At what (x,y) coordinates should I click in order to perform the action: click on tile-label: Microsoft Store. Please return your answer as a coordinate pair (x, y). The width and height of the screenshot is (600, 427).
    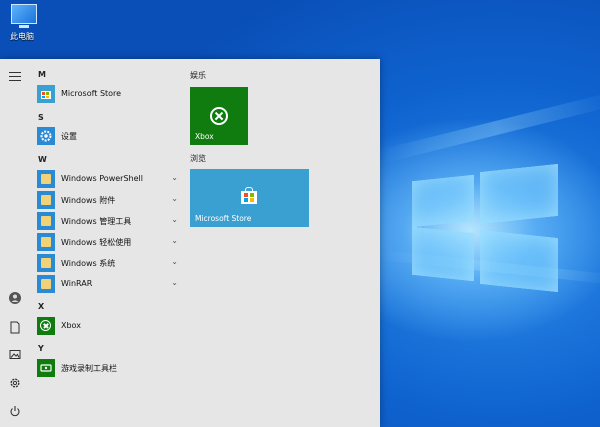
    Looking at the image, I should click on (223, 218).